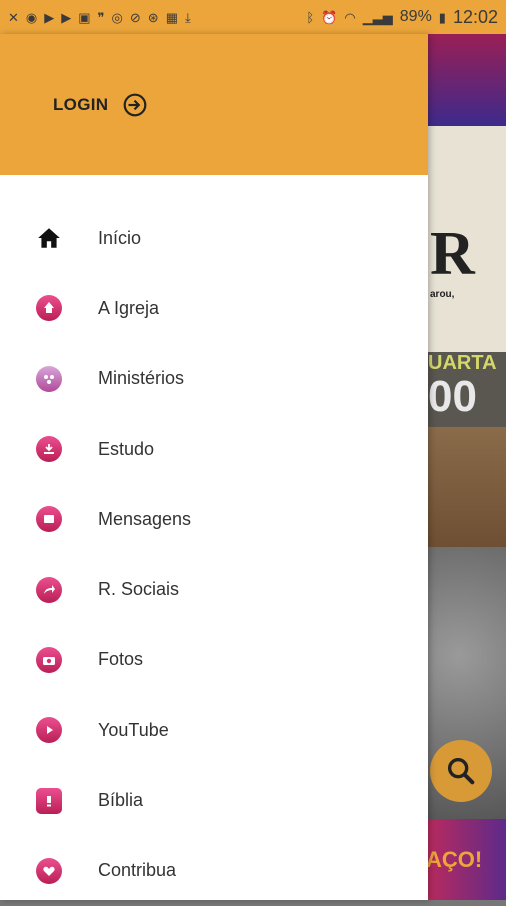  I want to click on menu-label: Mensagens, so click(145, 518).